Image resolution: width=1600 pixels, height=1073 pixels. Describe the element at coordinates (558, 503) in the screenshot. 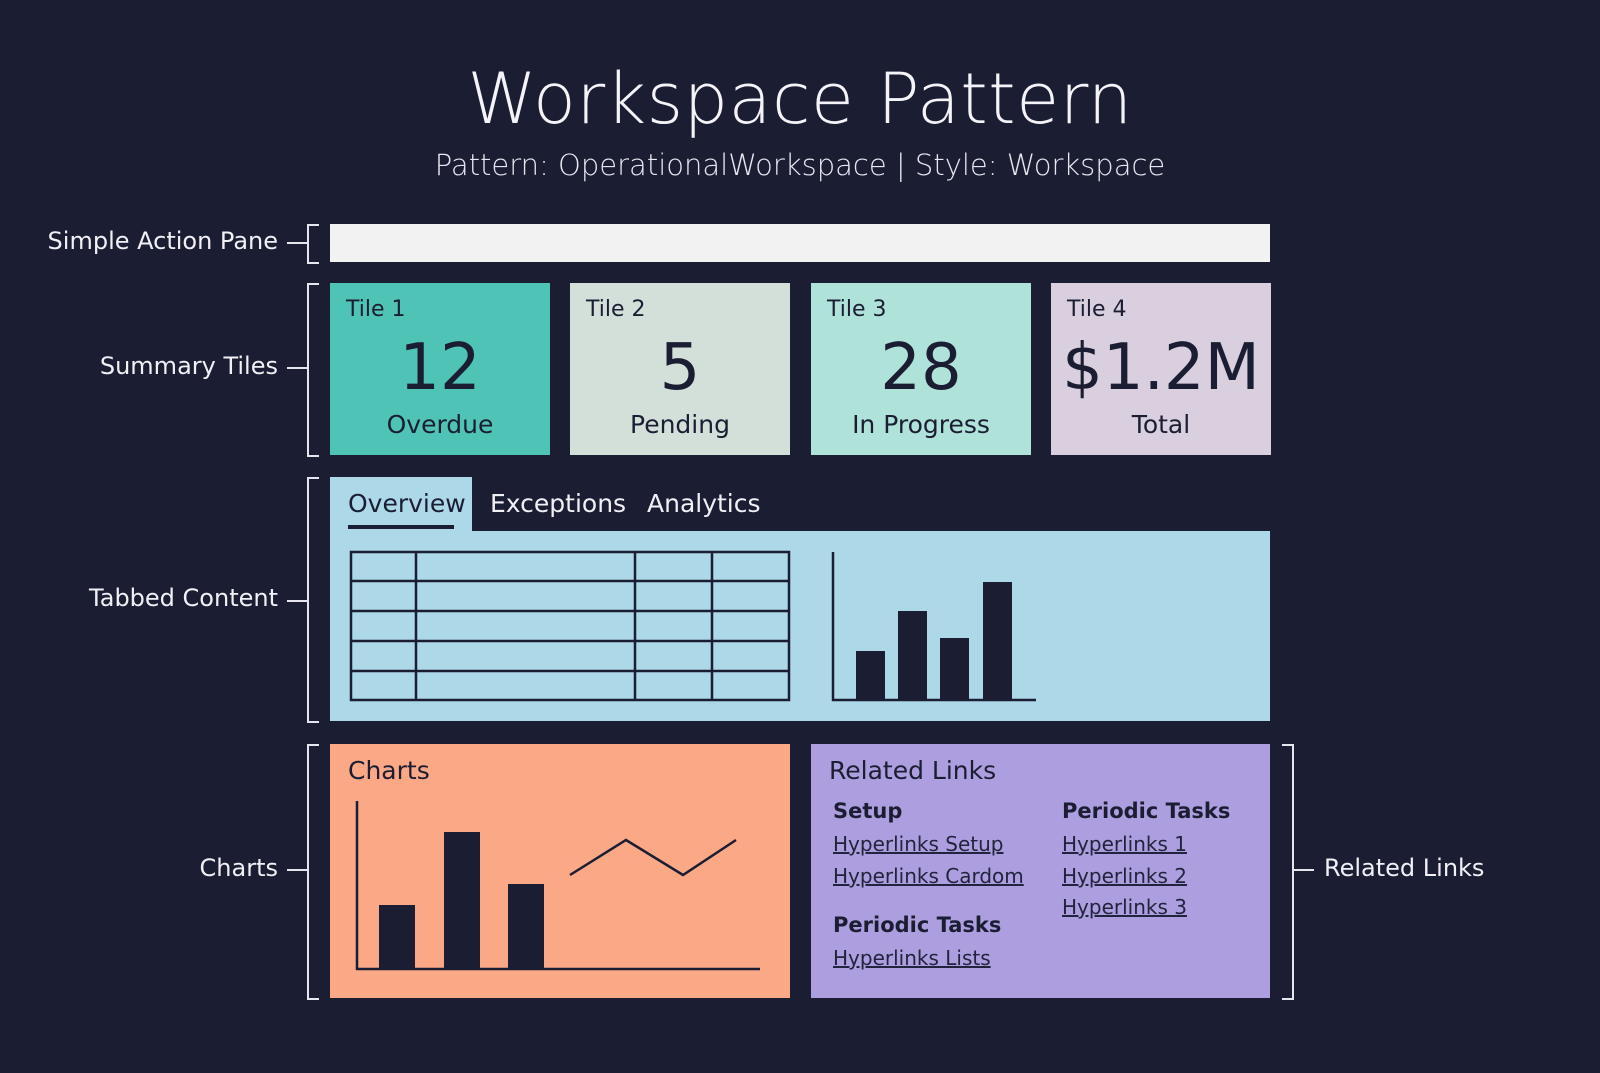

I see `tab-exceptions: Exceptions` at that location.